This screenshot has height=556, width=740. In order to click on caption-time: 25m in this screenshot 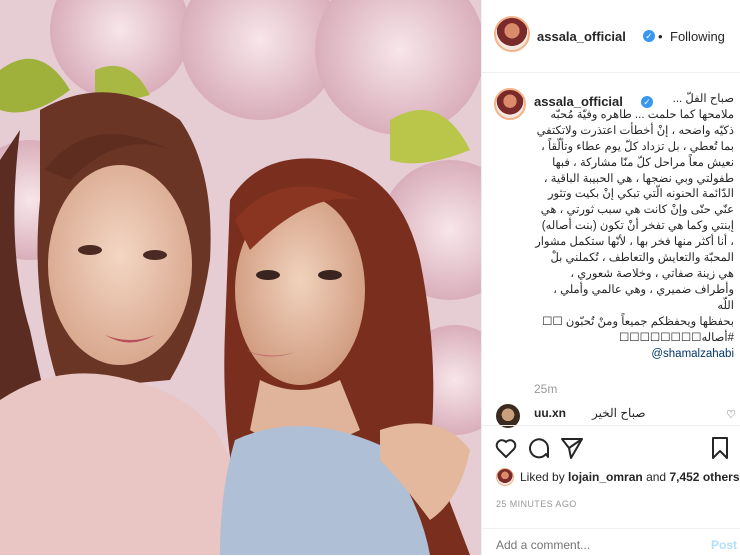, I will do `click(546, 389)`.